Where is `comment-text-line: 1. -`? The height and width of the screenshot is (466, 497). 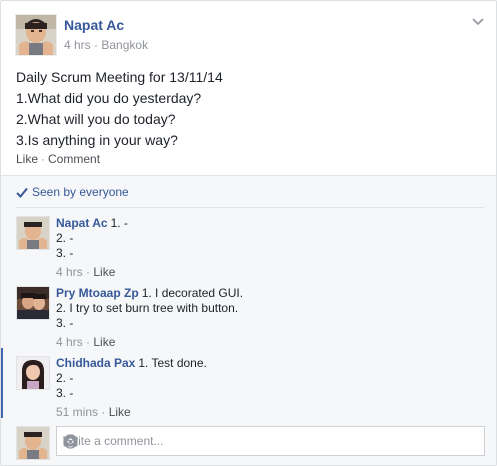
comment-text-line: 1. - is located at coordinates (119, 223).